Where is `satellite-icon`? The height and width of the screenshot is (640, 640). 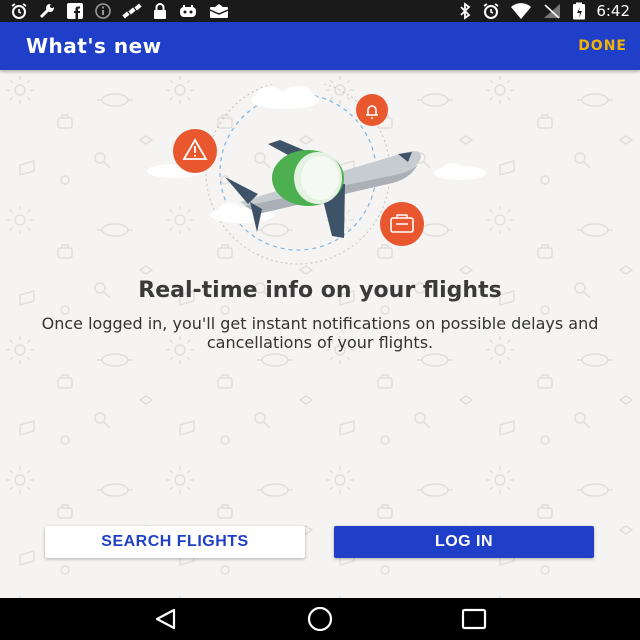 satellite-icon is located at coordinates (132, 11).